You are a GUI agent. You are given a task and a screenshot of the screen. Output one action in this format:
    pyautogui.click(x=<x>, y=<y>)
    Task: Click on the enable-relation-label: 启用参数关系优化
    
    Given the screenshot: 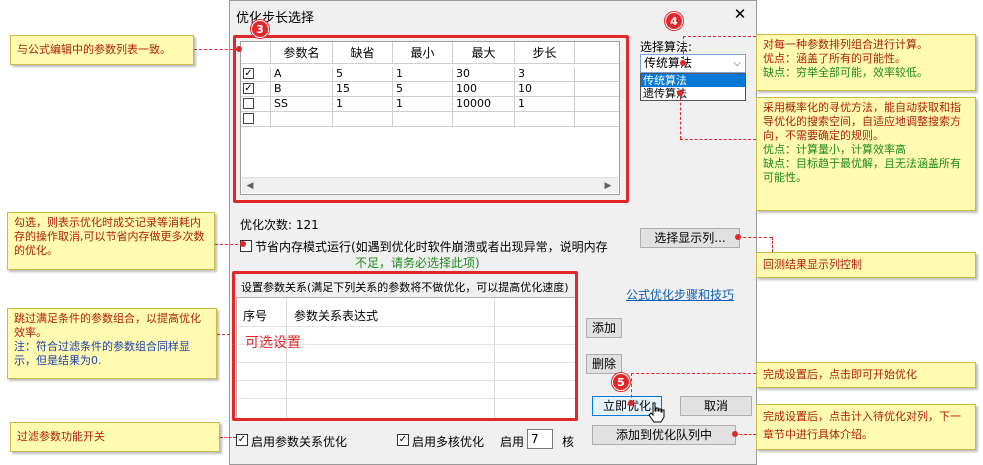 What is the action you would take?
    pyautogui.click(x=299, y=442)
    